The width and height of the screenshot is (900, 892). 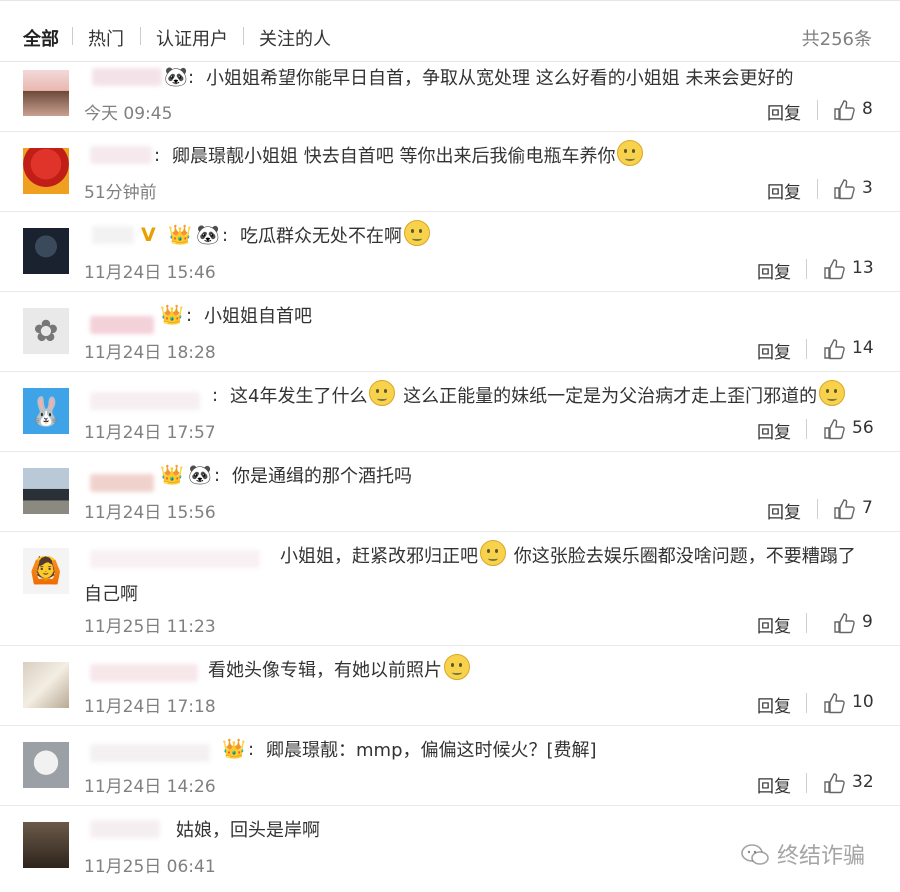 What do you see at coordinates (46, 411) in the screenshot?
I see `avatar: 🐰` at bounding box center [46, 411].